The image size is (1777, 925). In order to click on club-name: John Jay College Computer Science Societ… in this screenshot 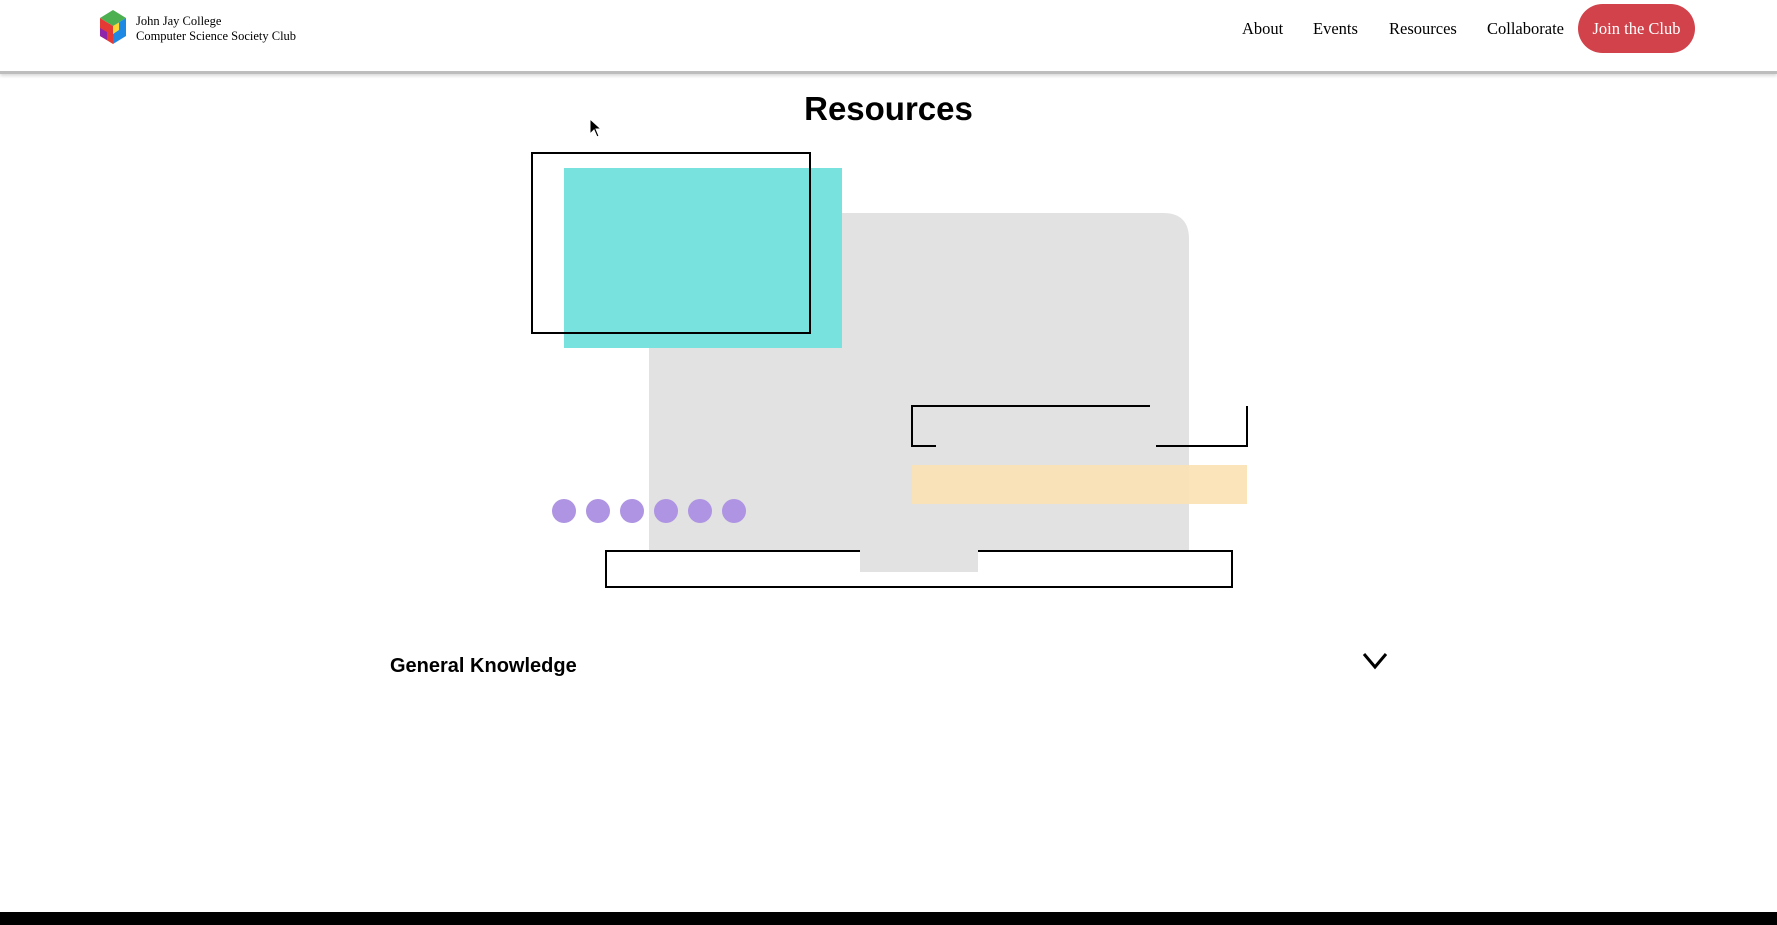, I will do `click(216, 29)`.